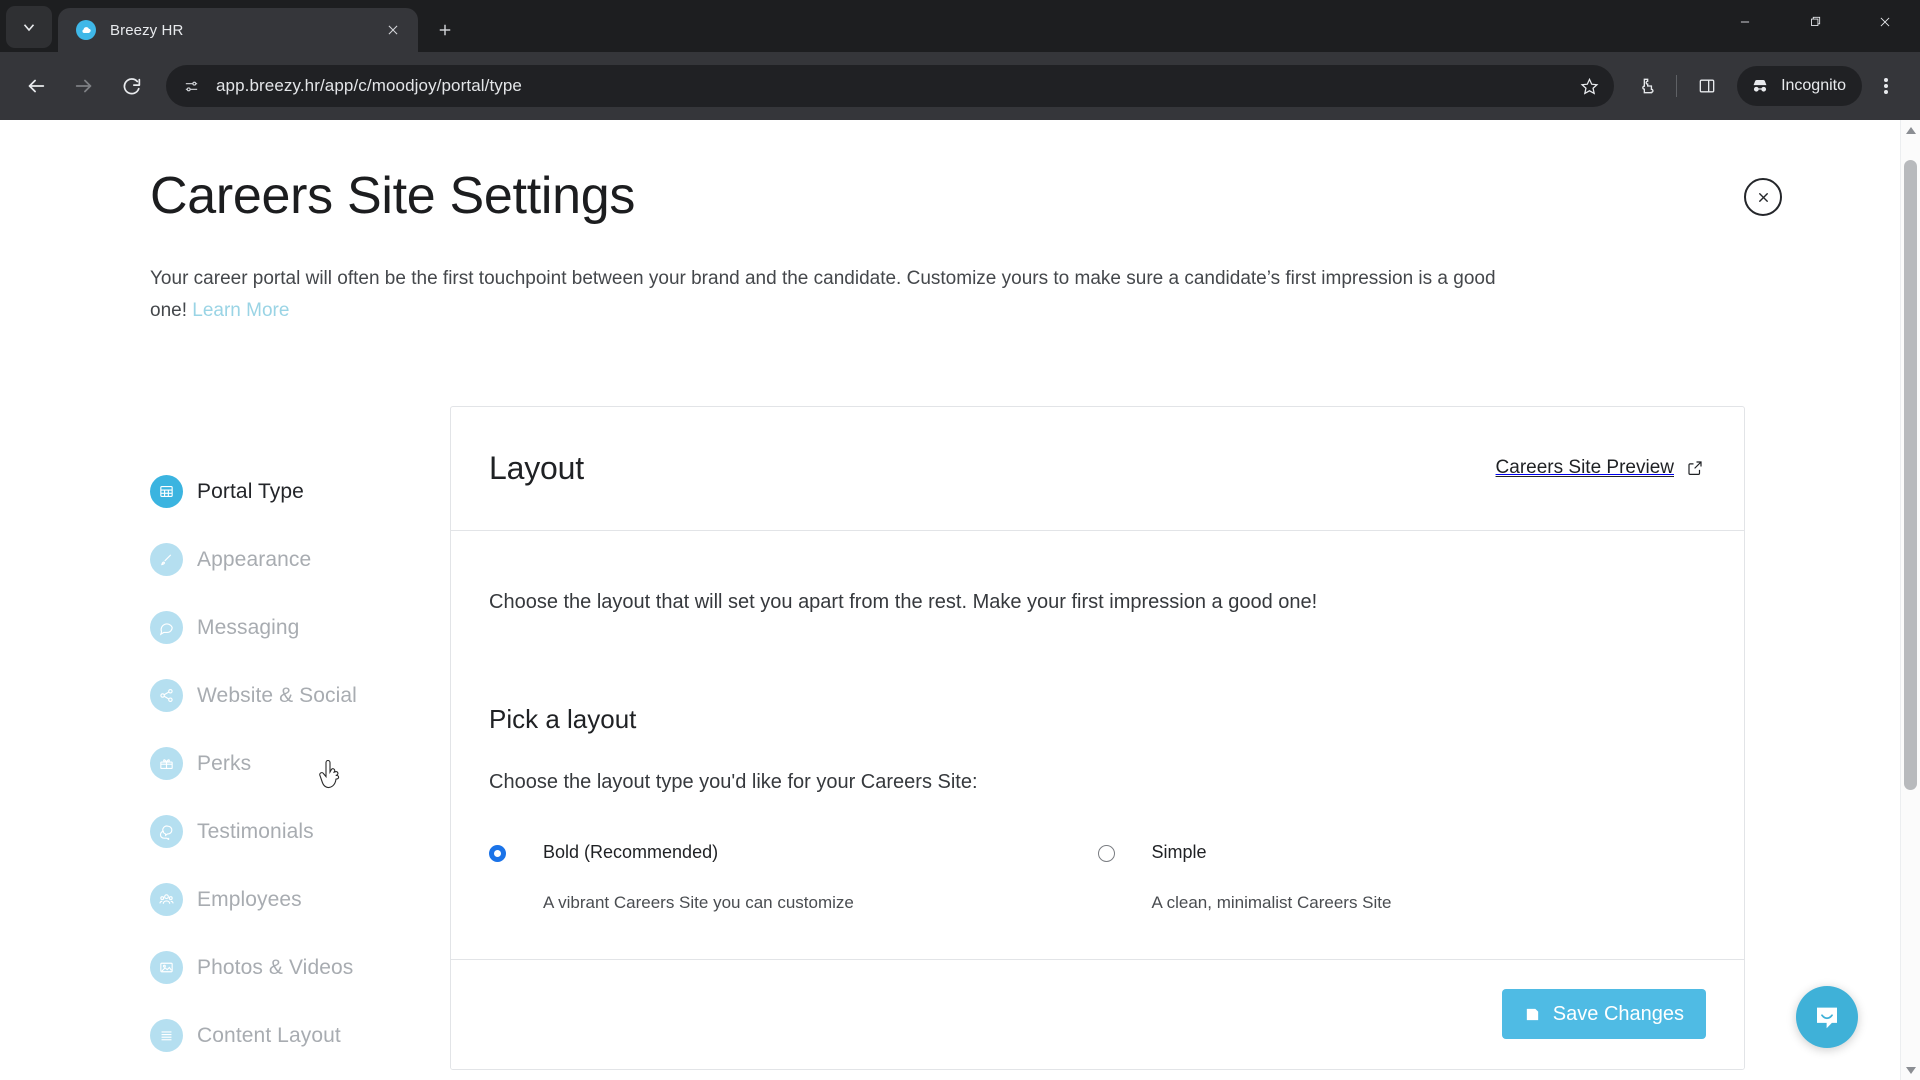 The image size is (1920, 1080). I want to click on extensions-button, so click(1646, 86).